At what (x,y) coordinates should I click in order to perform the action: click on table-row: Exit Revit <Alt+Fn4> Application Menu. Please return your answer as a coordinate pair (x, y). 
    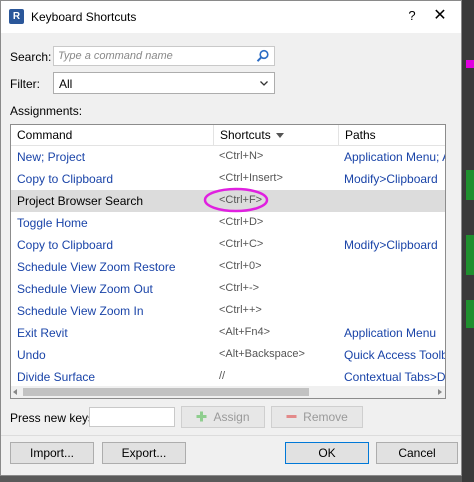
    Looking at the image, I should click on (228, 333).